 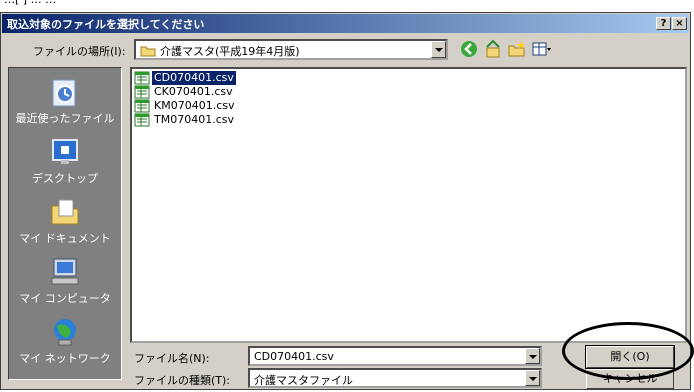 What do you see at coordinates (79, 51) in the screenshot?
I see `location-label: ファイルの場所(I):` at bounding box center [79, 51].